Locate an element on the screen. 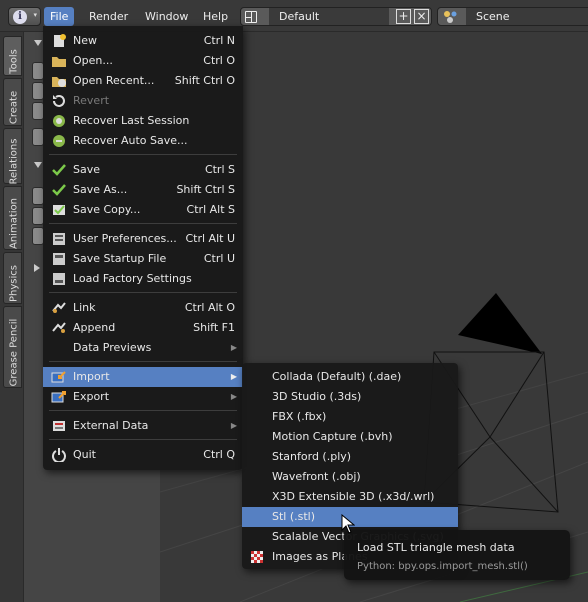  menu-item-recover-last-session: Recover Last Session is located at coordinates (143, 121).